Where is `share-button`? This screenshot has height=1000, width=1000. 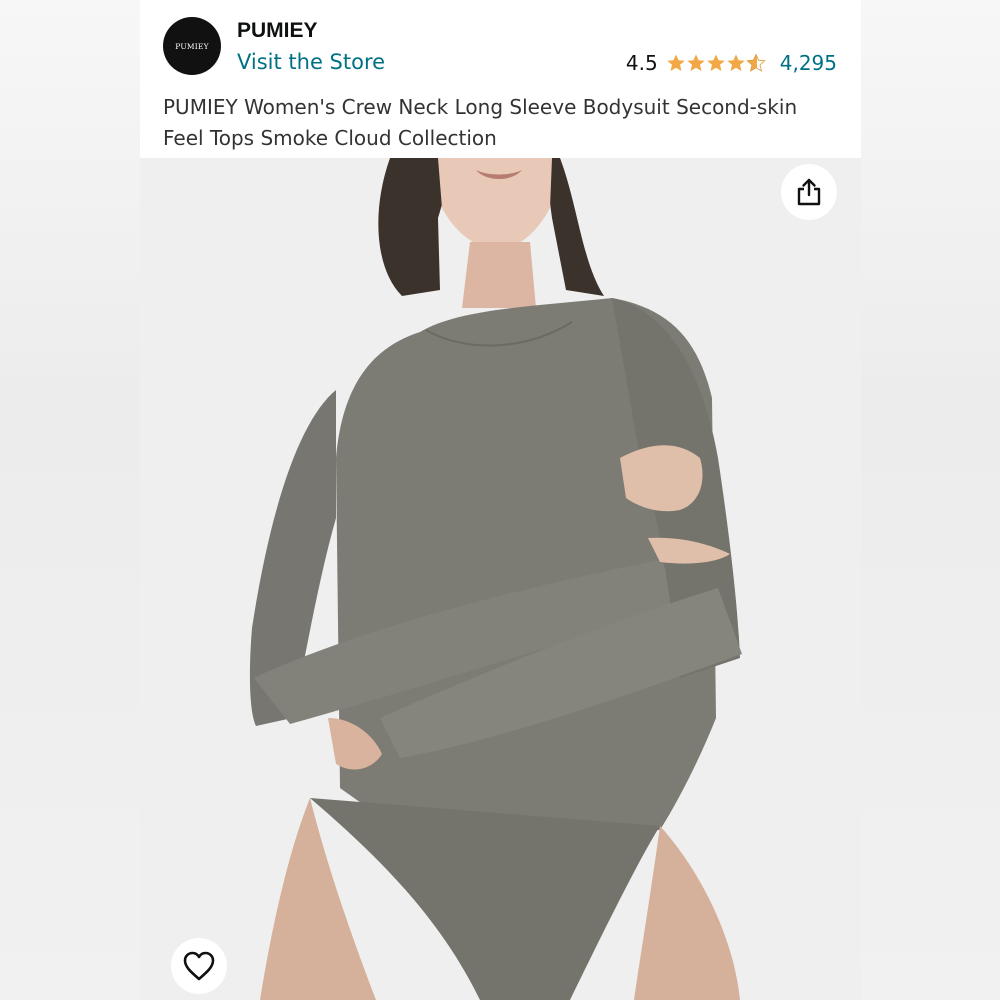 share-button is located at coordinates (809, 192).